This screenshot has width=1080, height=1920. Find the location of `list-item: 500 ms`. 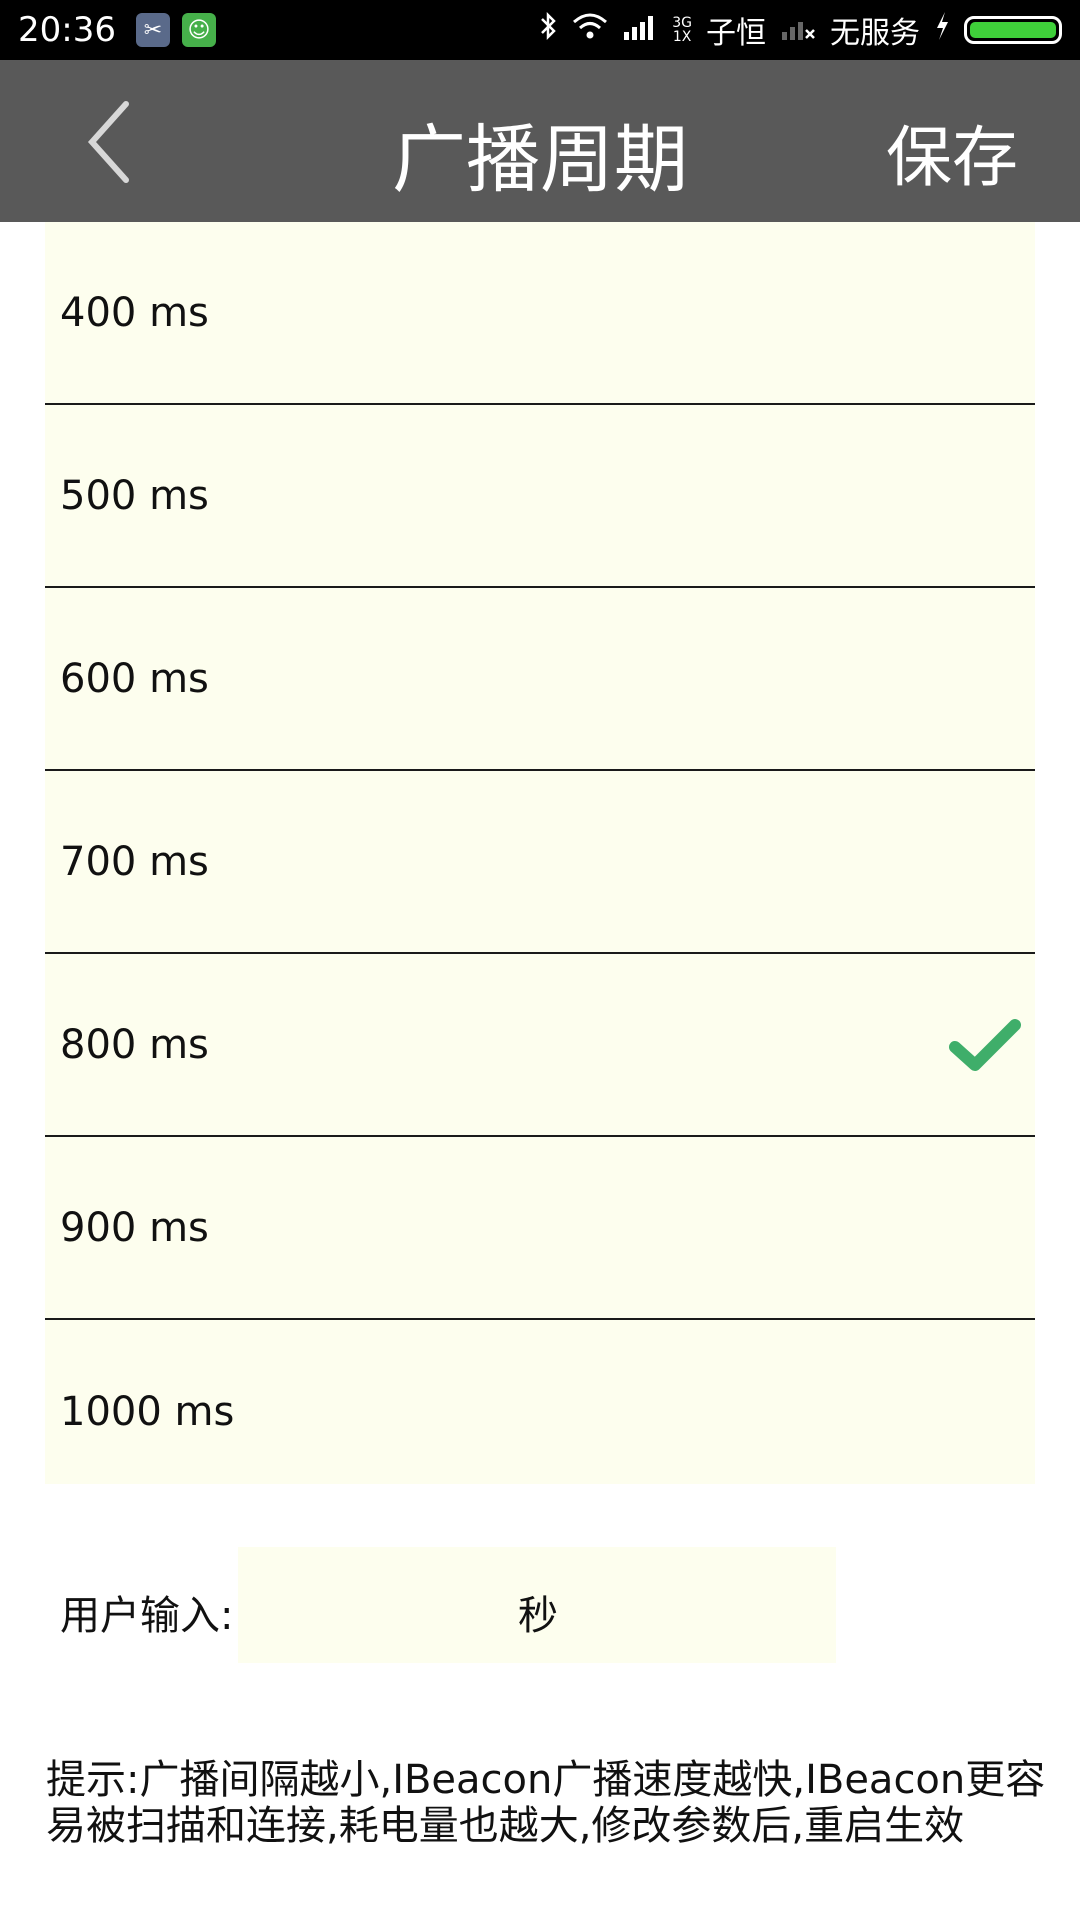

list-item: 500 ms is located at coordinates (540, 496).